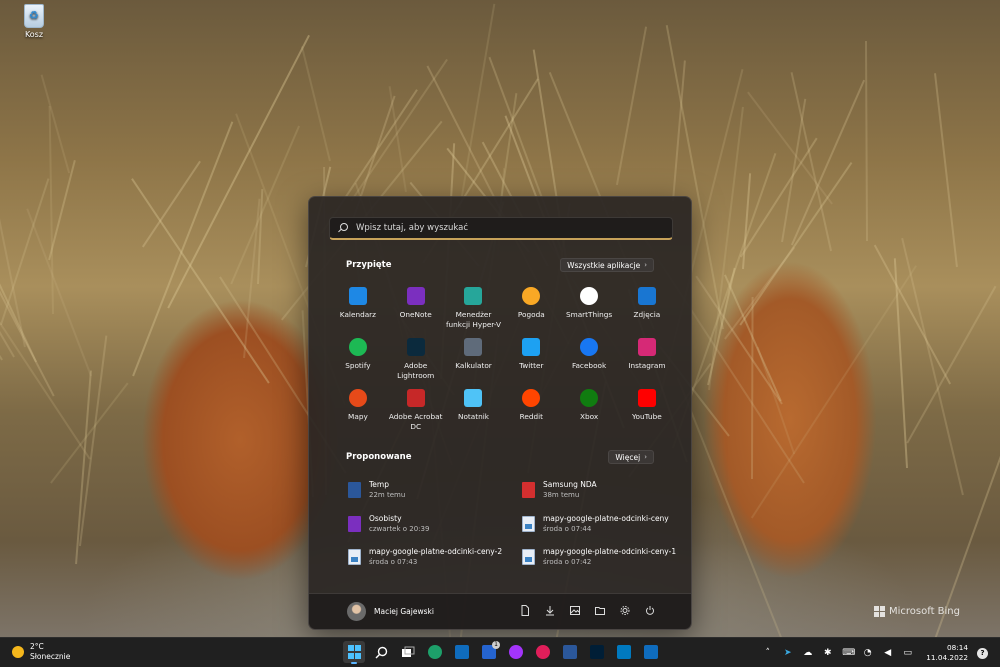  Describe the element at coordinates (415, 421) in the screenshot. I see `pinned-app-label: Adobe Acrobat DC` at that location.